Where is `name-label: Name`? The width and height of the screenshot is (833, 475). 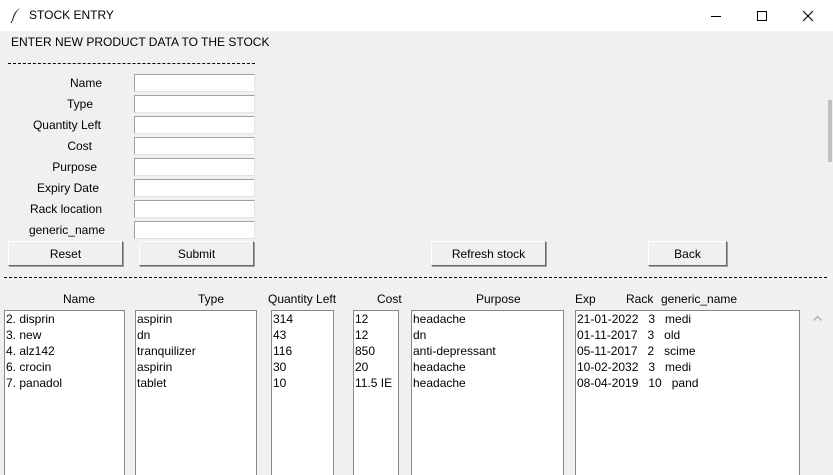 name-label: Name is located at coordinates (85, 83).